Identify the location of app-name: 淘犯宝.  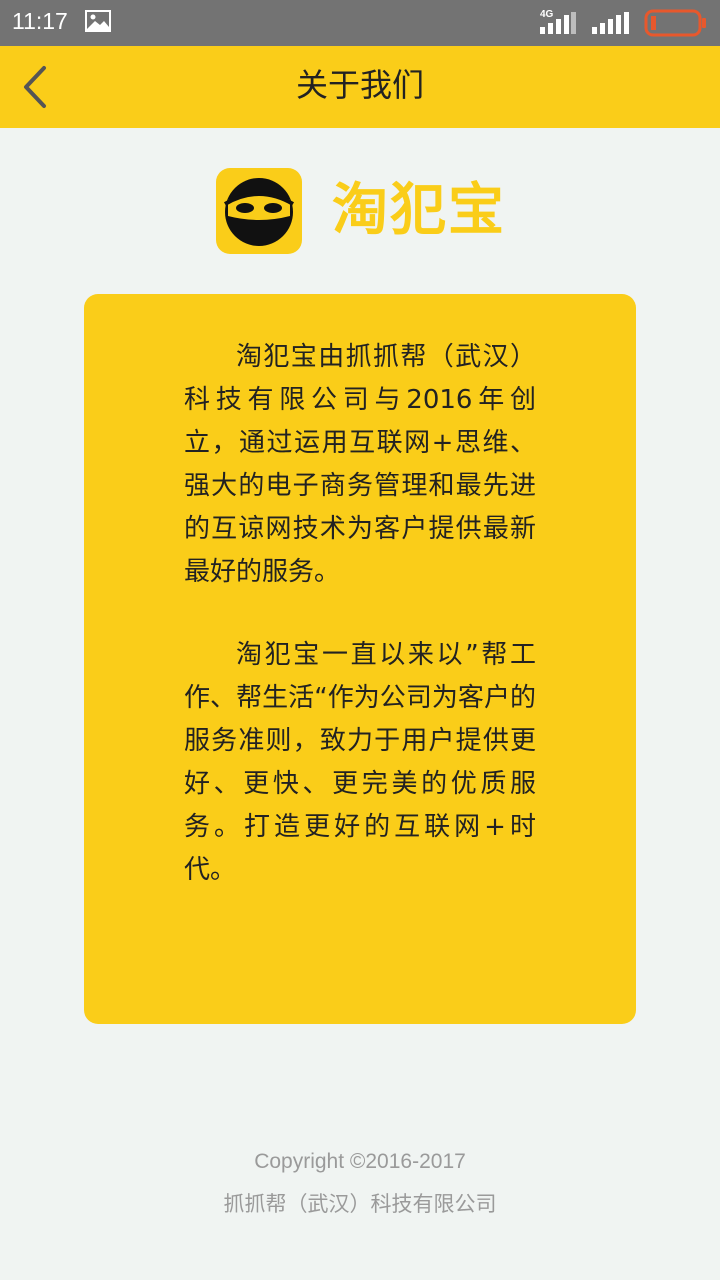
(419, 210).